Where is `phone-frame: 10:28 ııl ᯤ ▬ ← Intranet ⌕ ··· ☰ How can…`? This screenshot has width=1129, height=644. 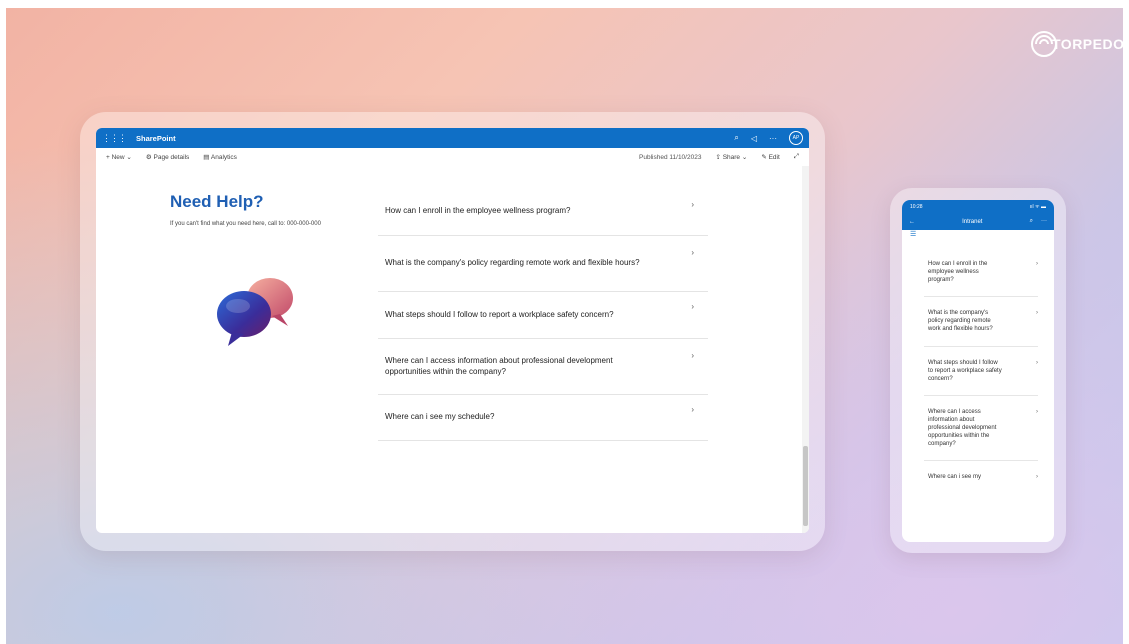
phone-frame: 10:28 ııl ᯤ ▬ ← Intranet ⌕ ··· ☰ How can… is located at coordinates (978, 370).